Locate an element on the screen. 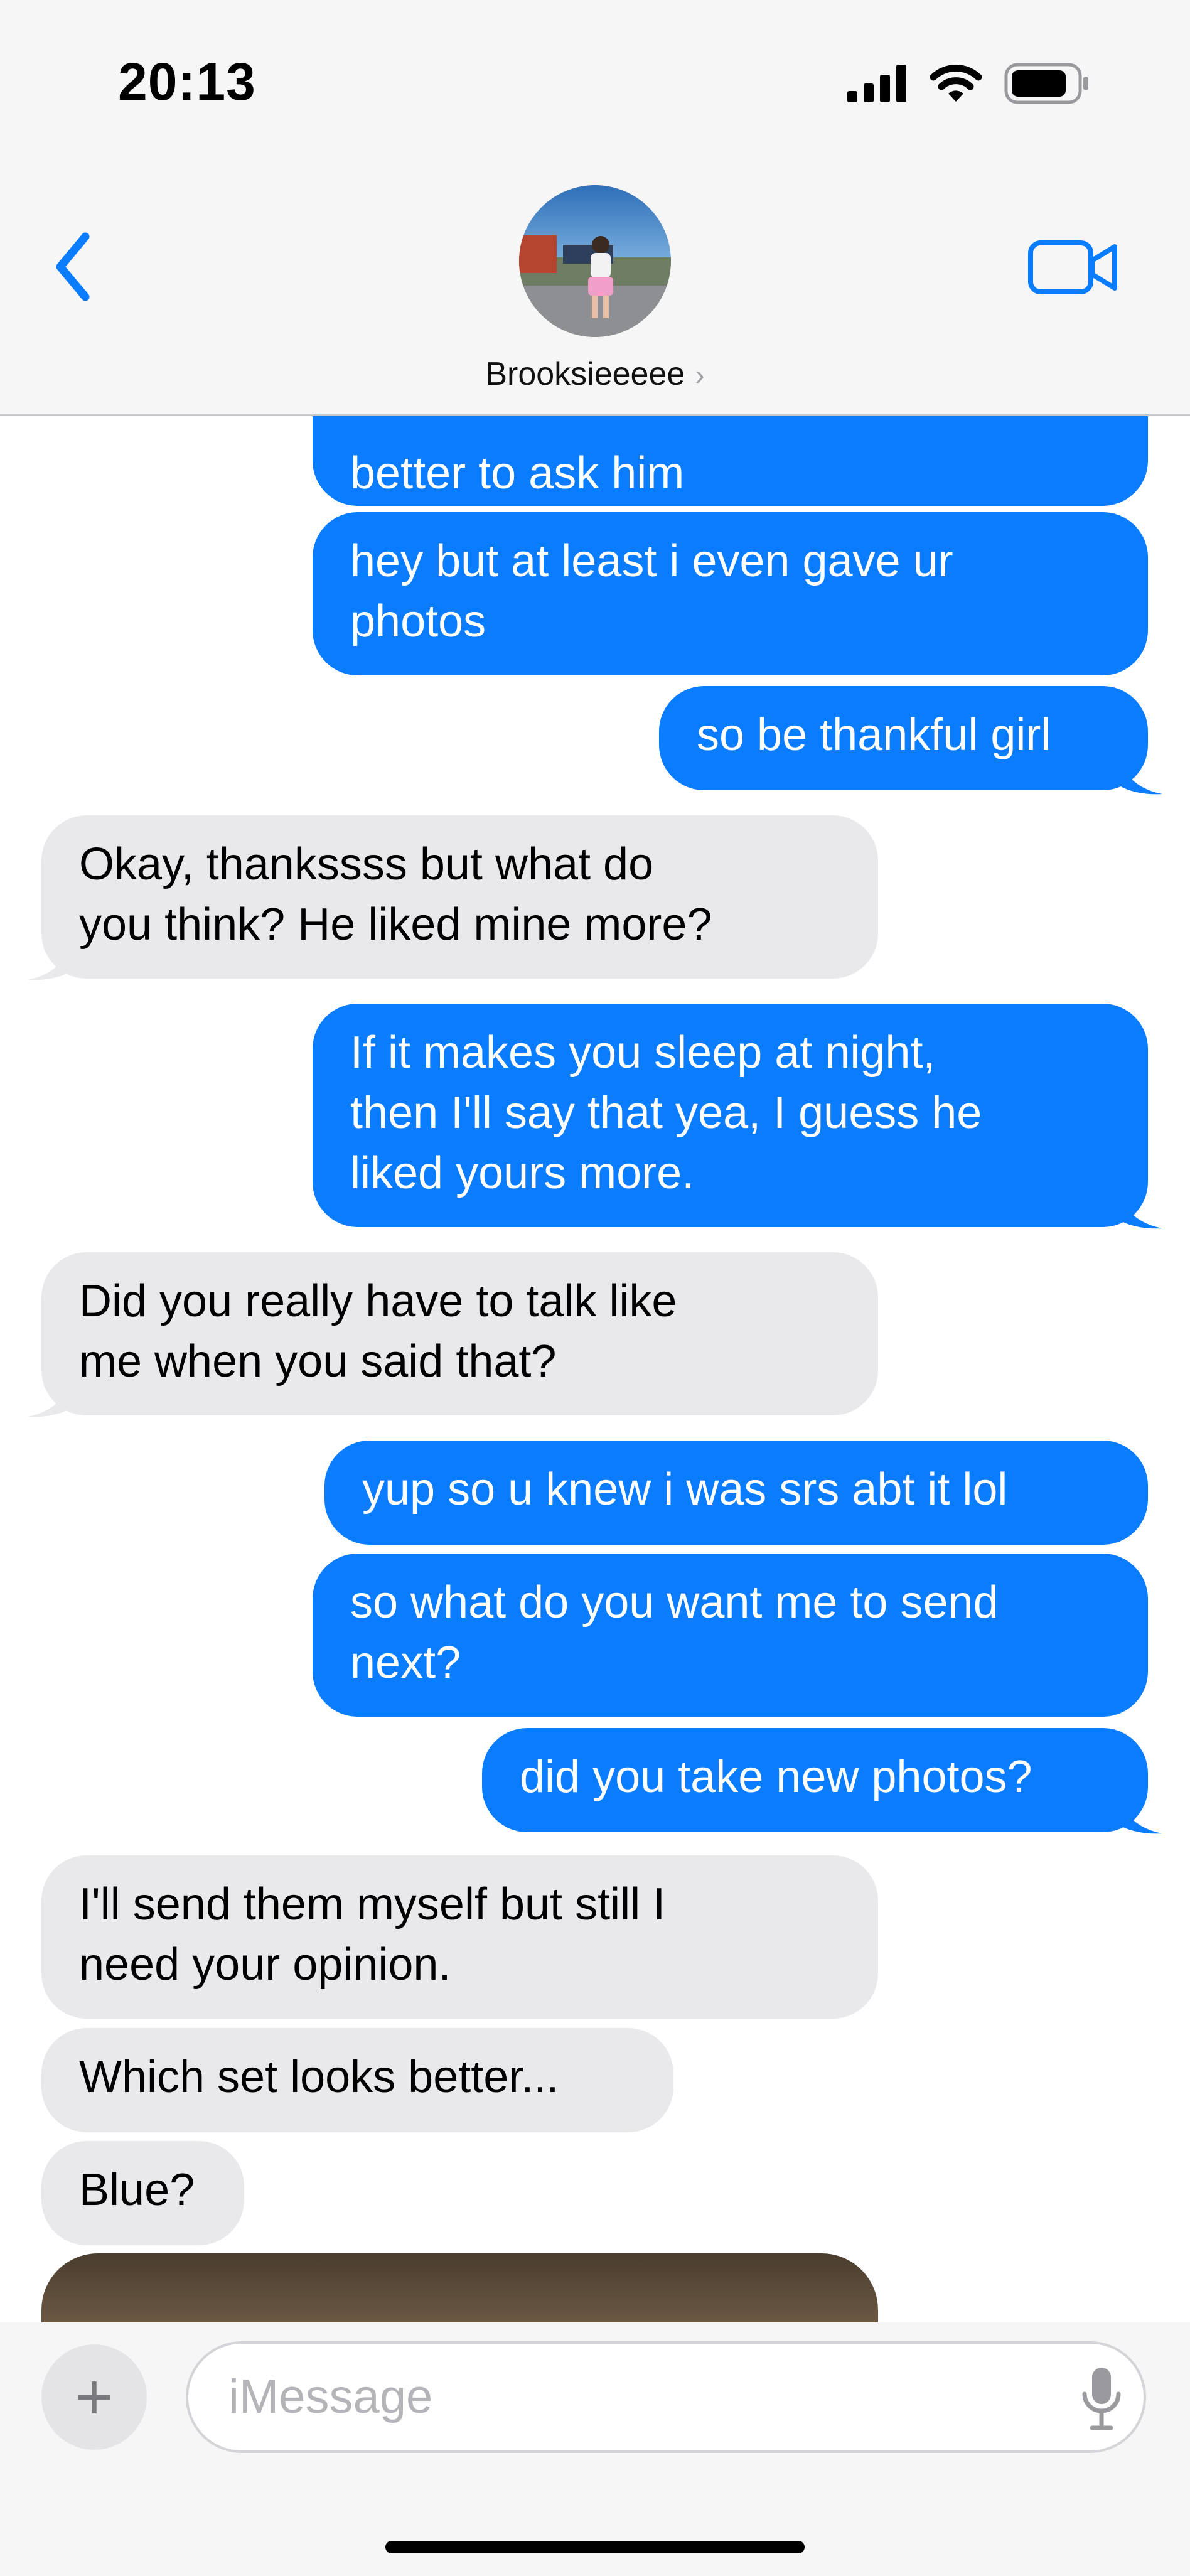 Image resolution: width=1190 pixels, height=2576 pixels. message-bubble-sent: did you take new photos? is located at coordinates (815, 1780).